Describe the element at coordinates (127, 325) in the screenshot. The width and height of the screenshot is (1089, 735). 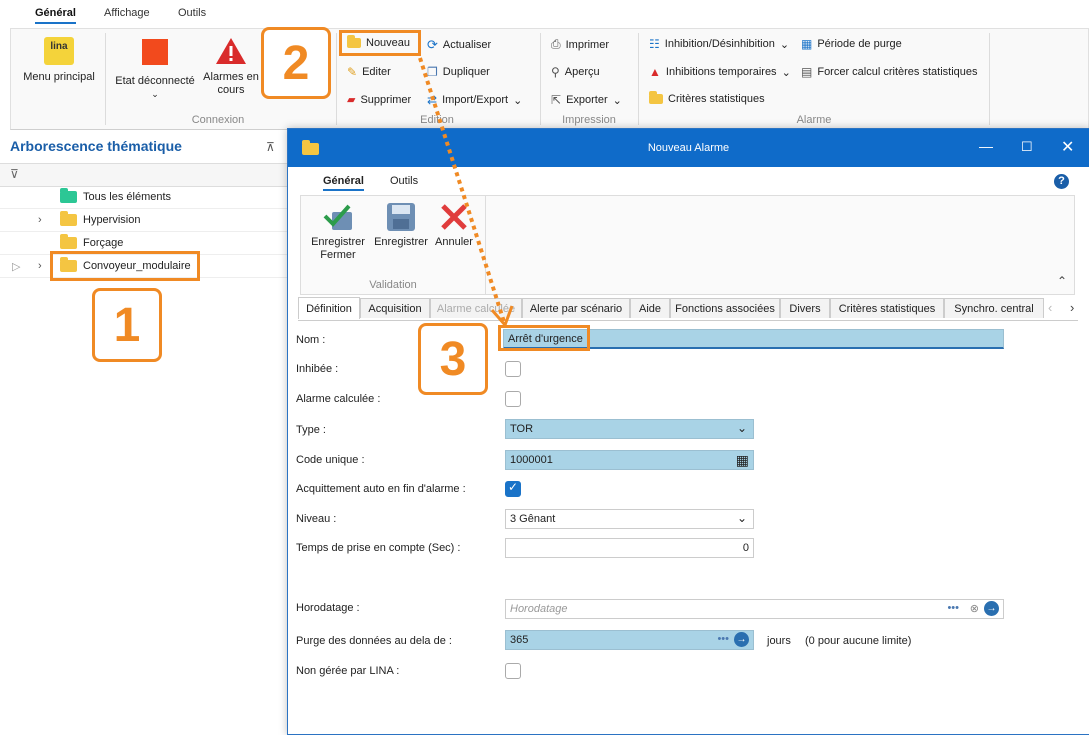
I see `callout-1: 1` at that location.